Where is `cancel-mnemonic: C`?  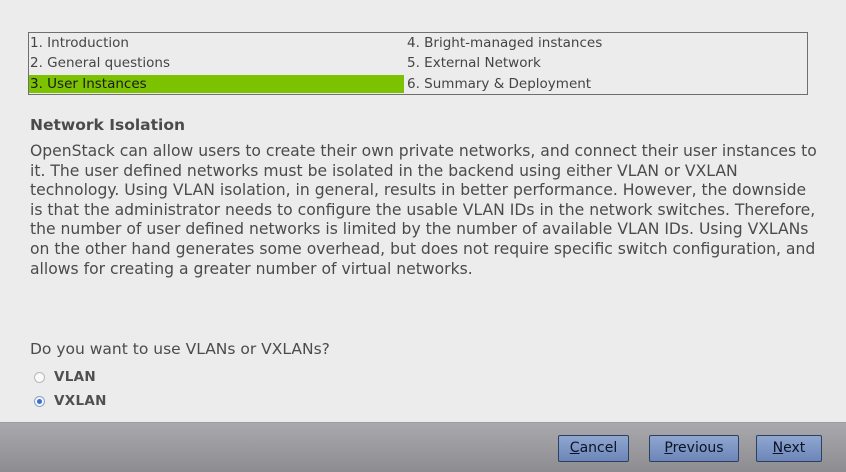
cancel-mnemonic: C is located at coordinates (574, 448).